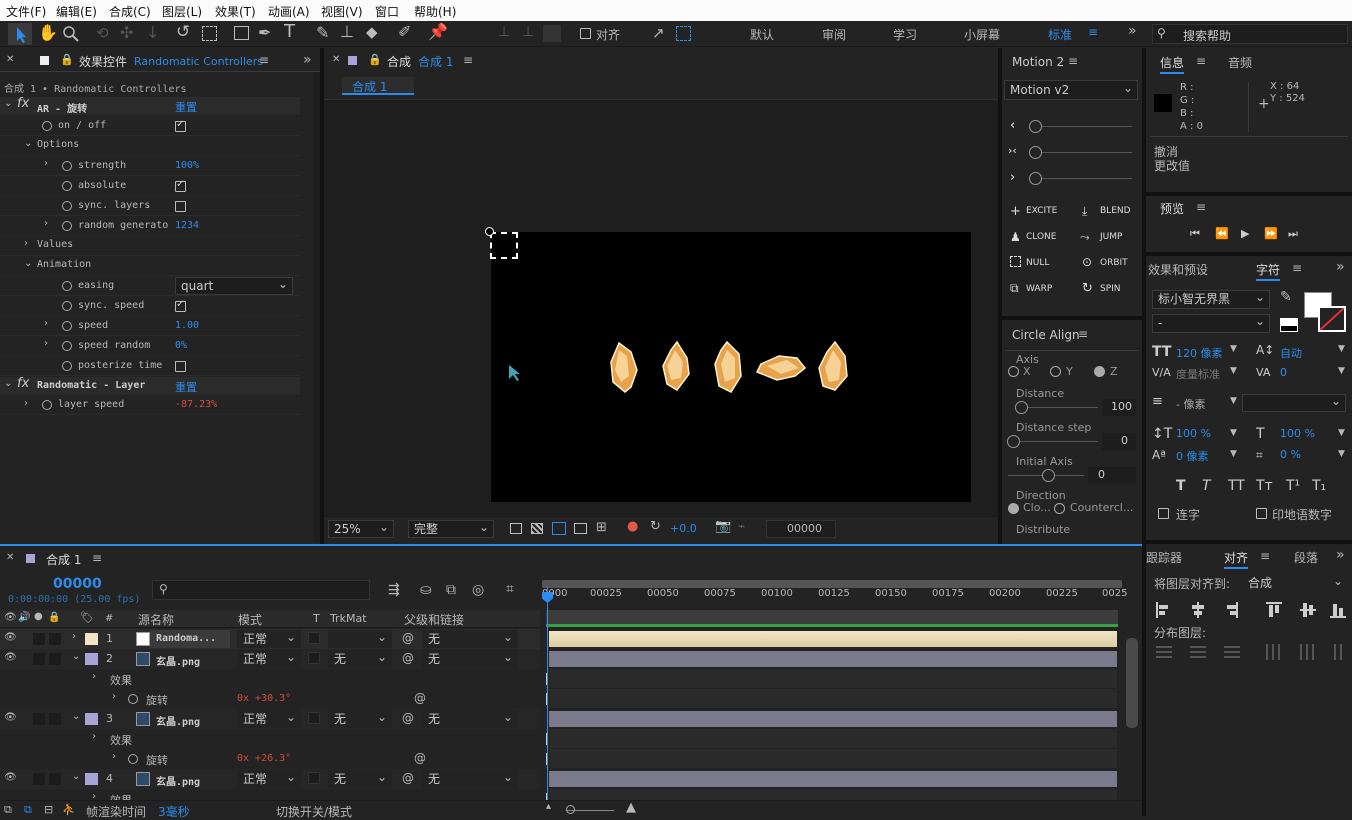 The image size is (1352, 820). I want to click on snapshot-icon: 📷, so click(723, 526).